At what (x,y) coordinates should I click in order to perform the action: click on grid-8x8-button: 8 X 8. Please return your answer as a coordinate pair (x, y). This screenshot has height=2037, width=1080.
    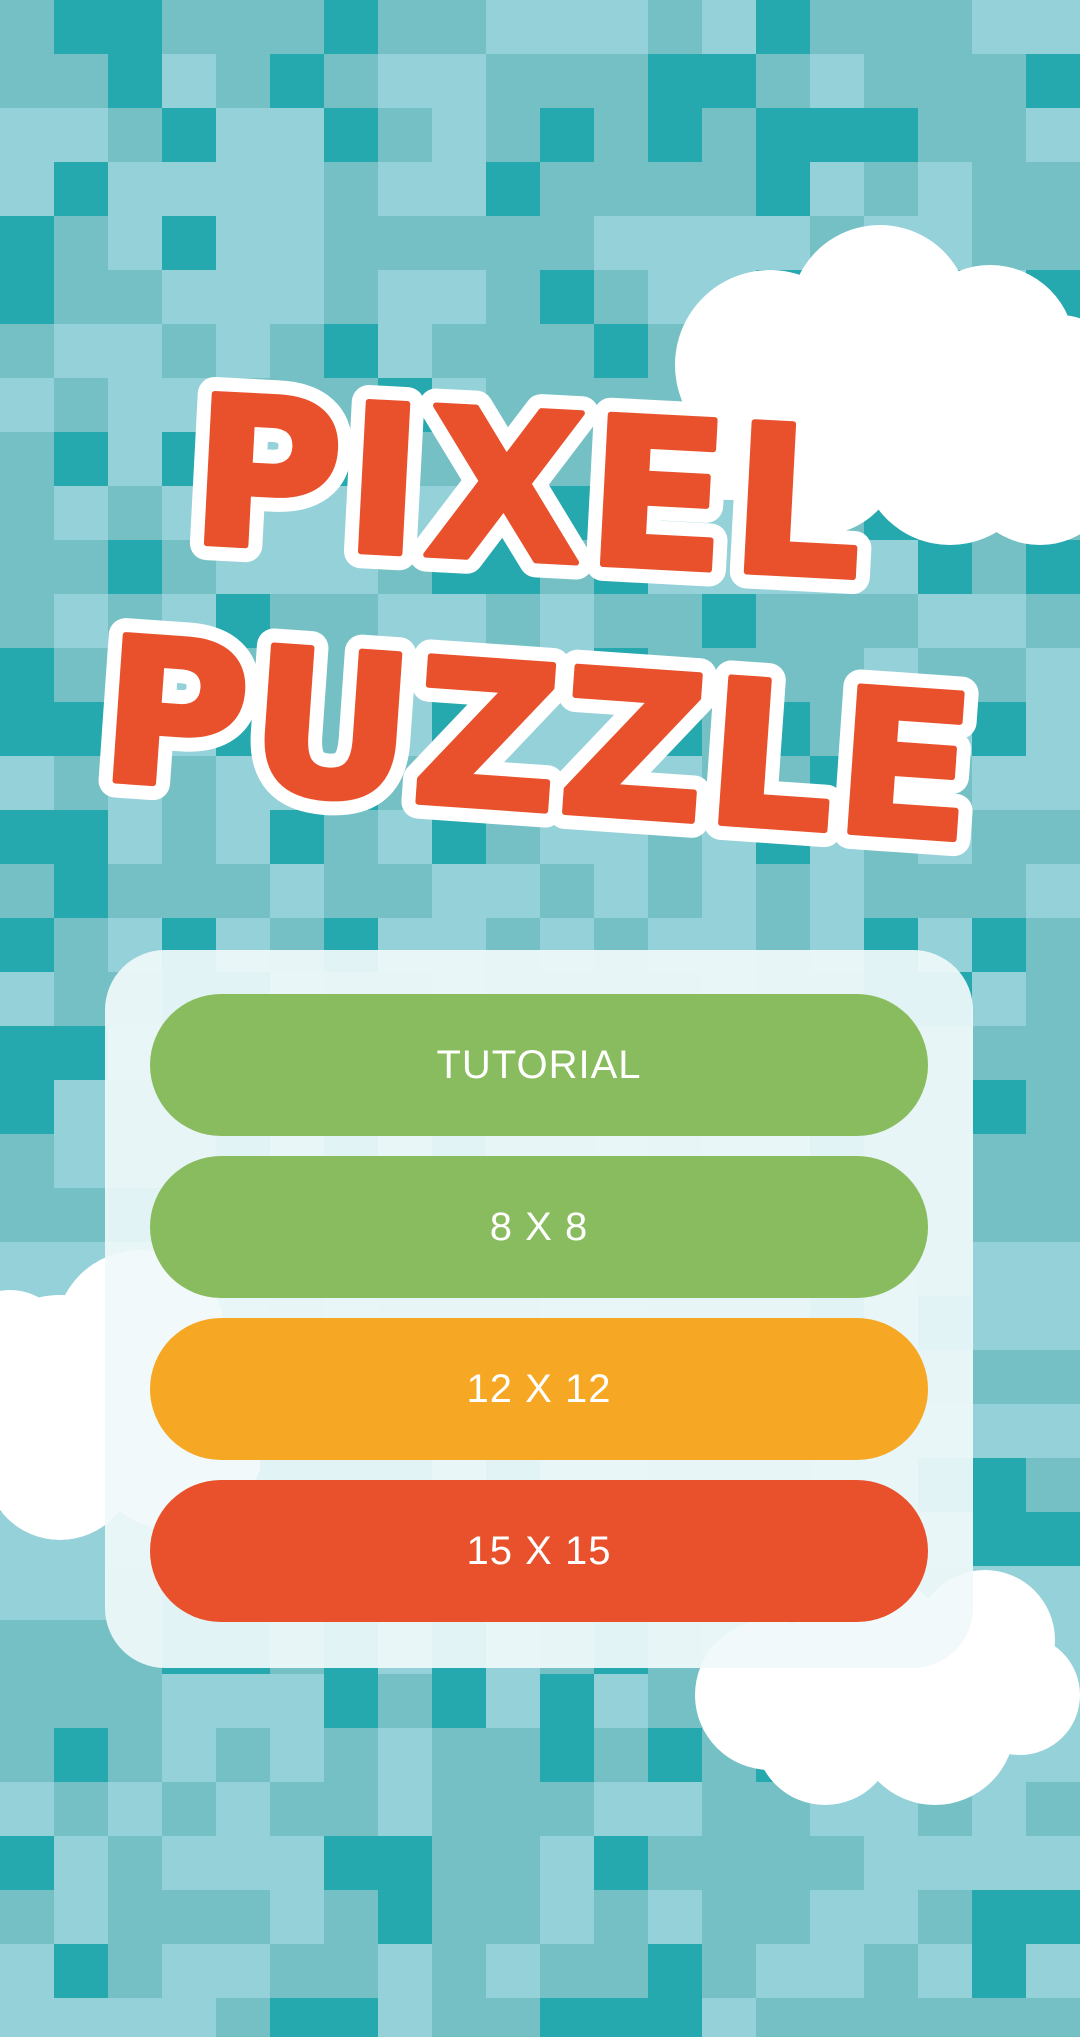
    Looking at the image, I should click on (539, 1227).